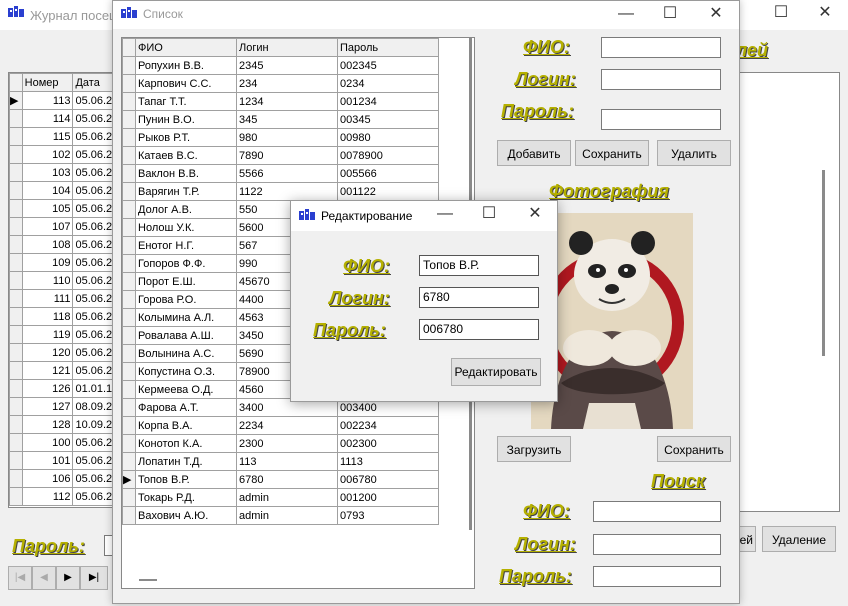 The height and width of the screenshot is (606, 848). I want to click on cell-login: 1122, so click(287, 191).